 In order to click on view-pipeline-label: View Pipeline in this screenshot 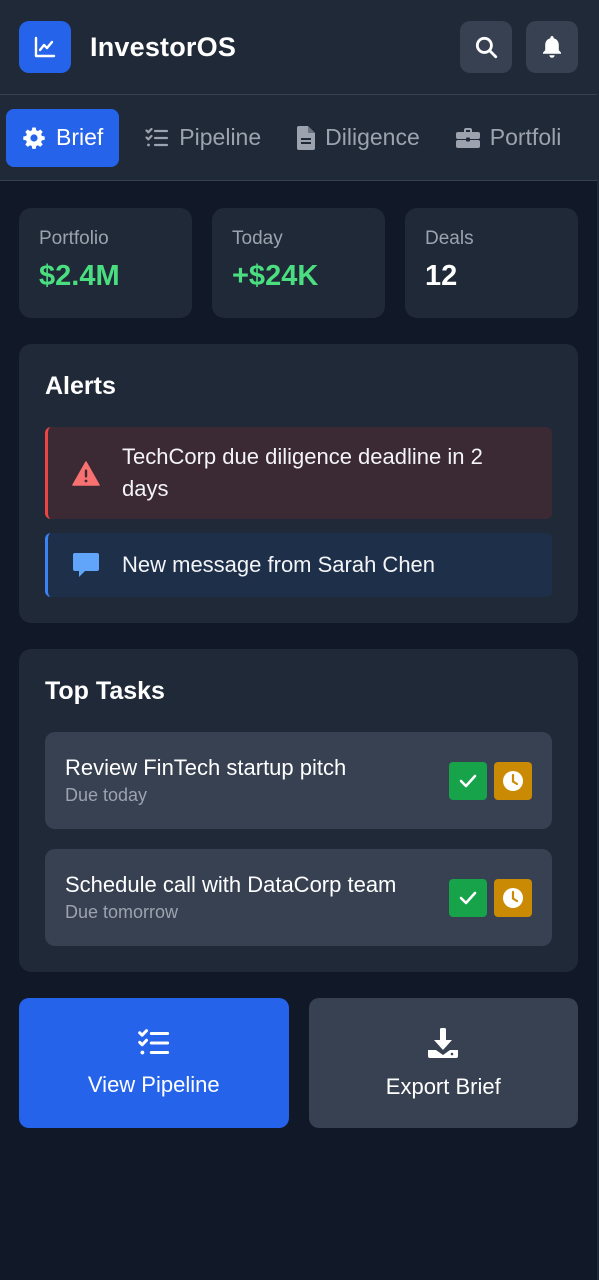, I will do `click(153, 1084)`.